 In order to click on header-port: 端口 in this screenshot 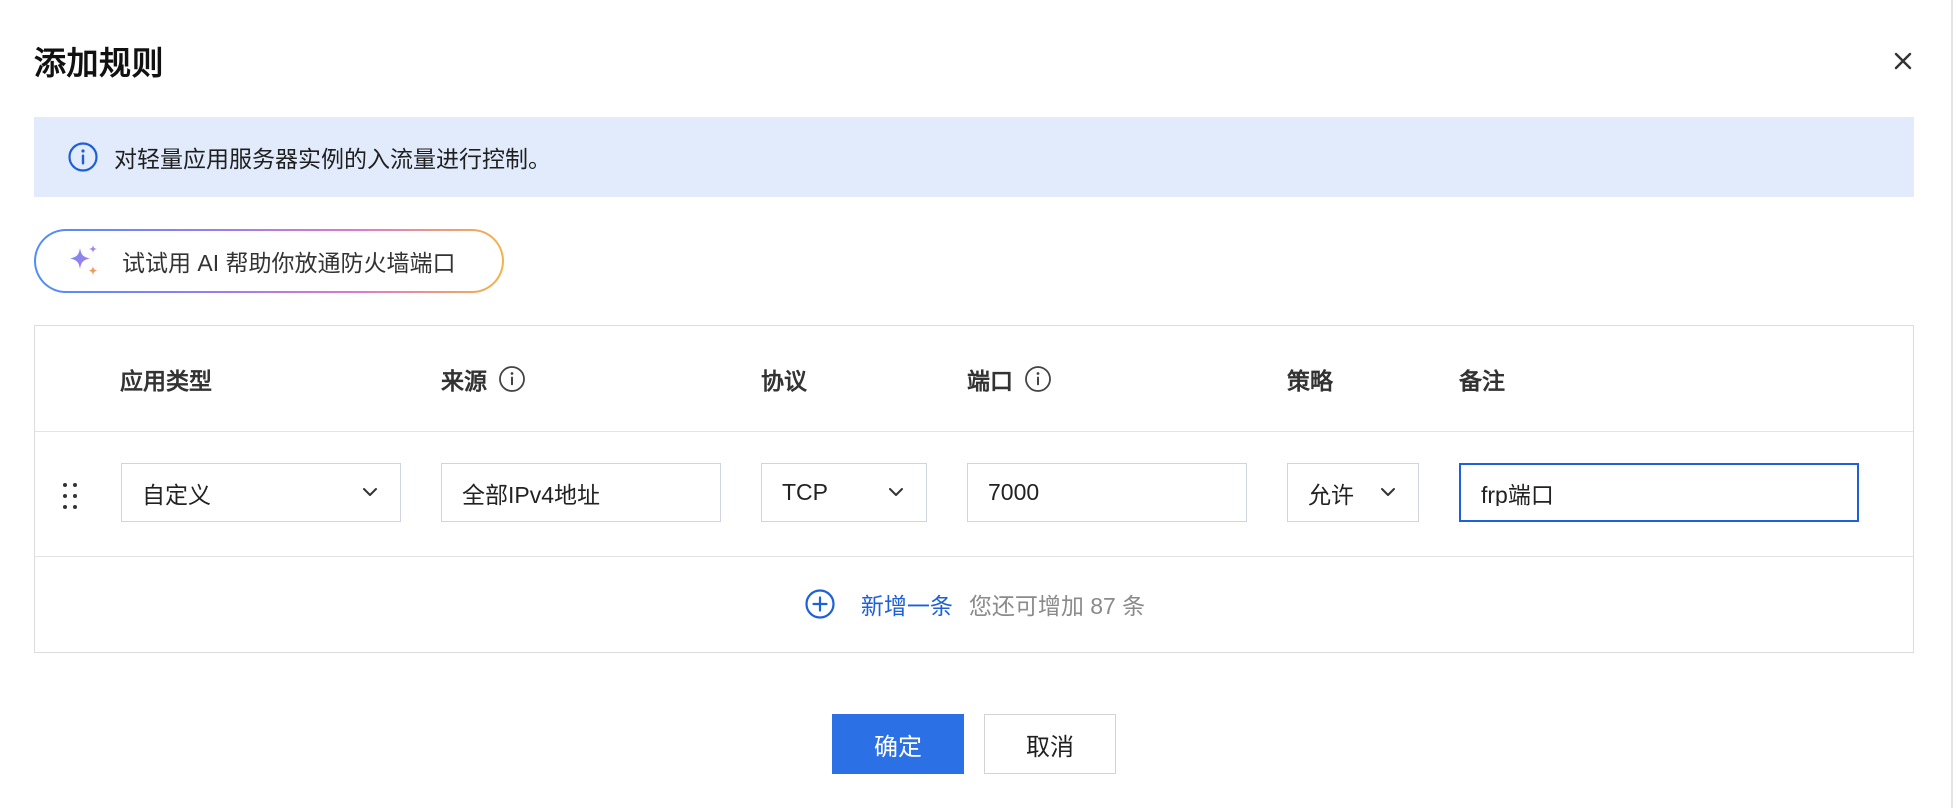, I will do `click(1010, 379)`.